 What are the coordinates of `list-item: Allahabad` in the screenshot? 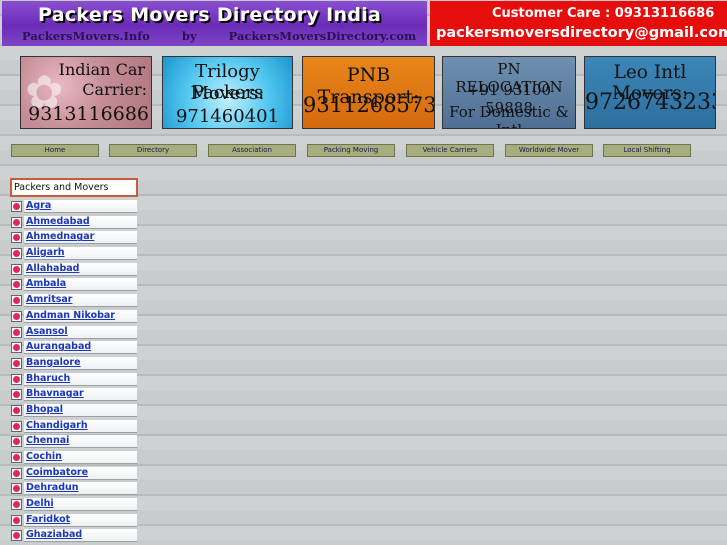 It's located at (74, 270).